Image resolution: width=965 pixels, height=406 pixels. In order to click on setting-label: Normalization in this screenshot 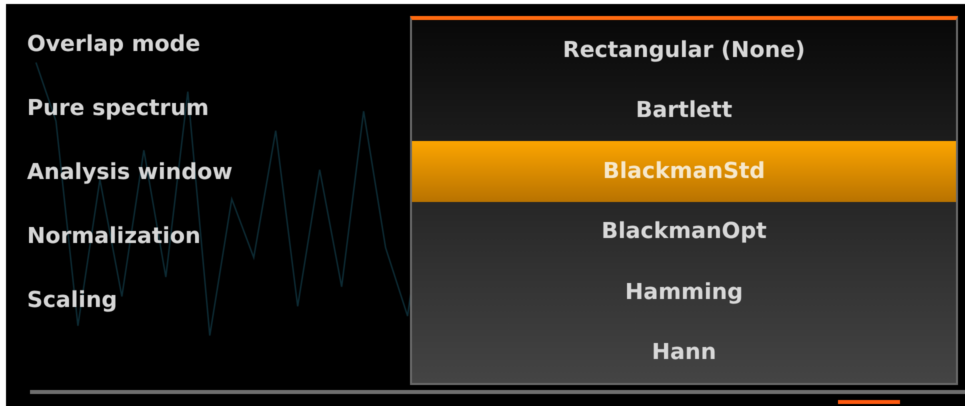, I will do `click(114, 237)`.